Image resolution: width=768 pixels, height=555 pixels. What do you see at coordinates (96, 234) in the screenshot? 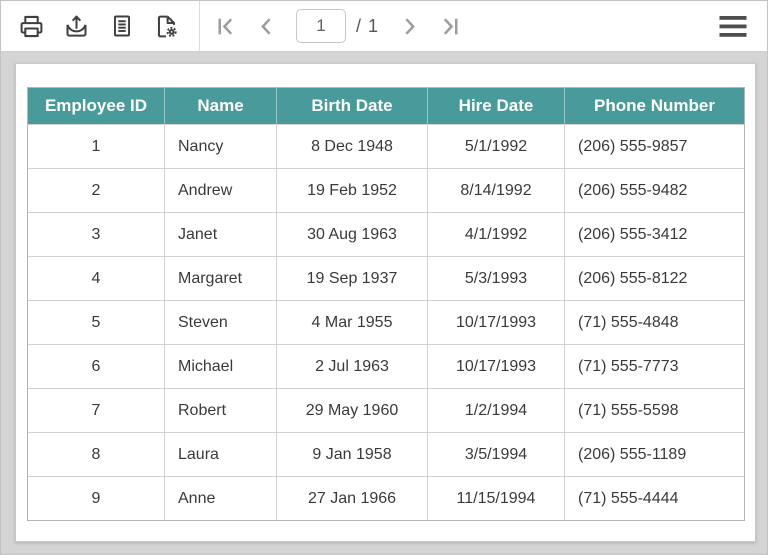
I see `table-cell: 3` at bounding box center [96, 234].